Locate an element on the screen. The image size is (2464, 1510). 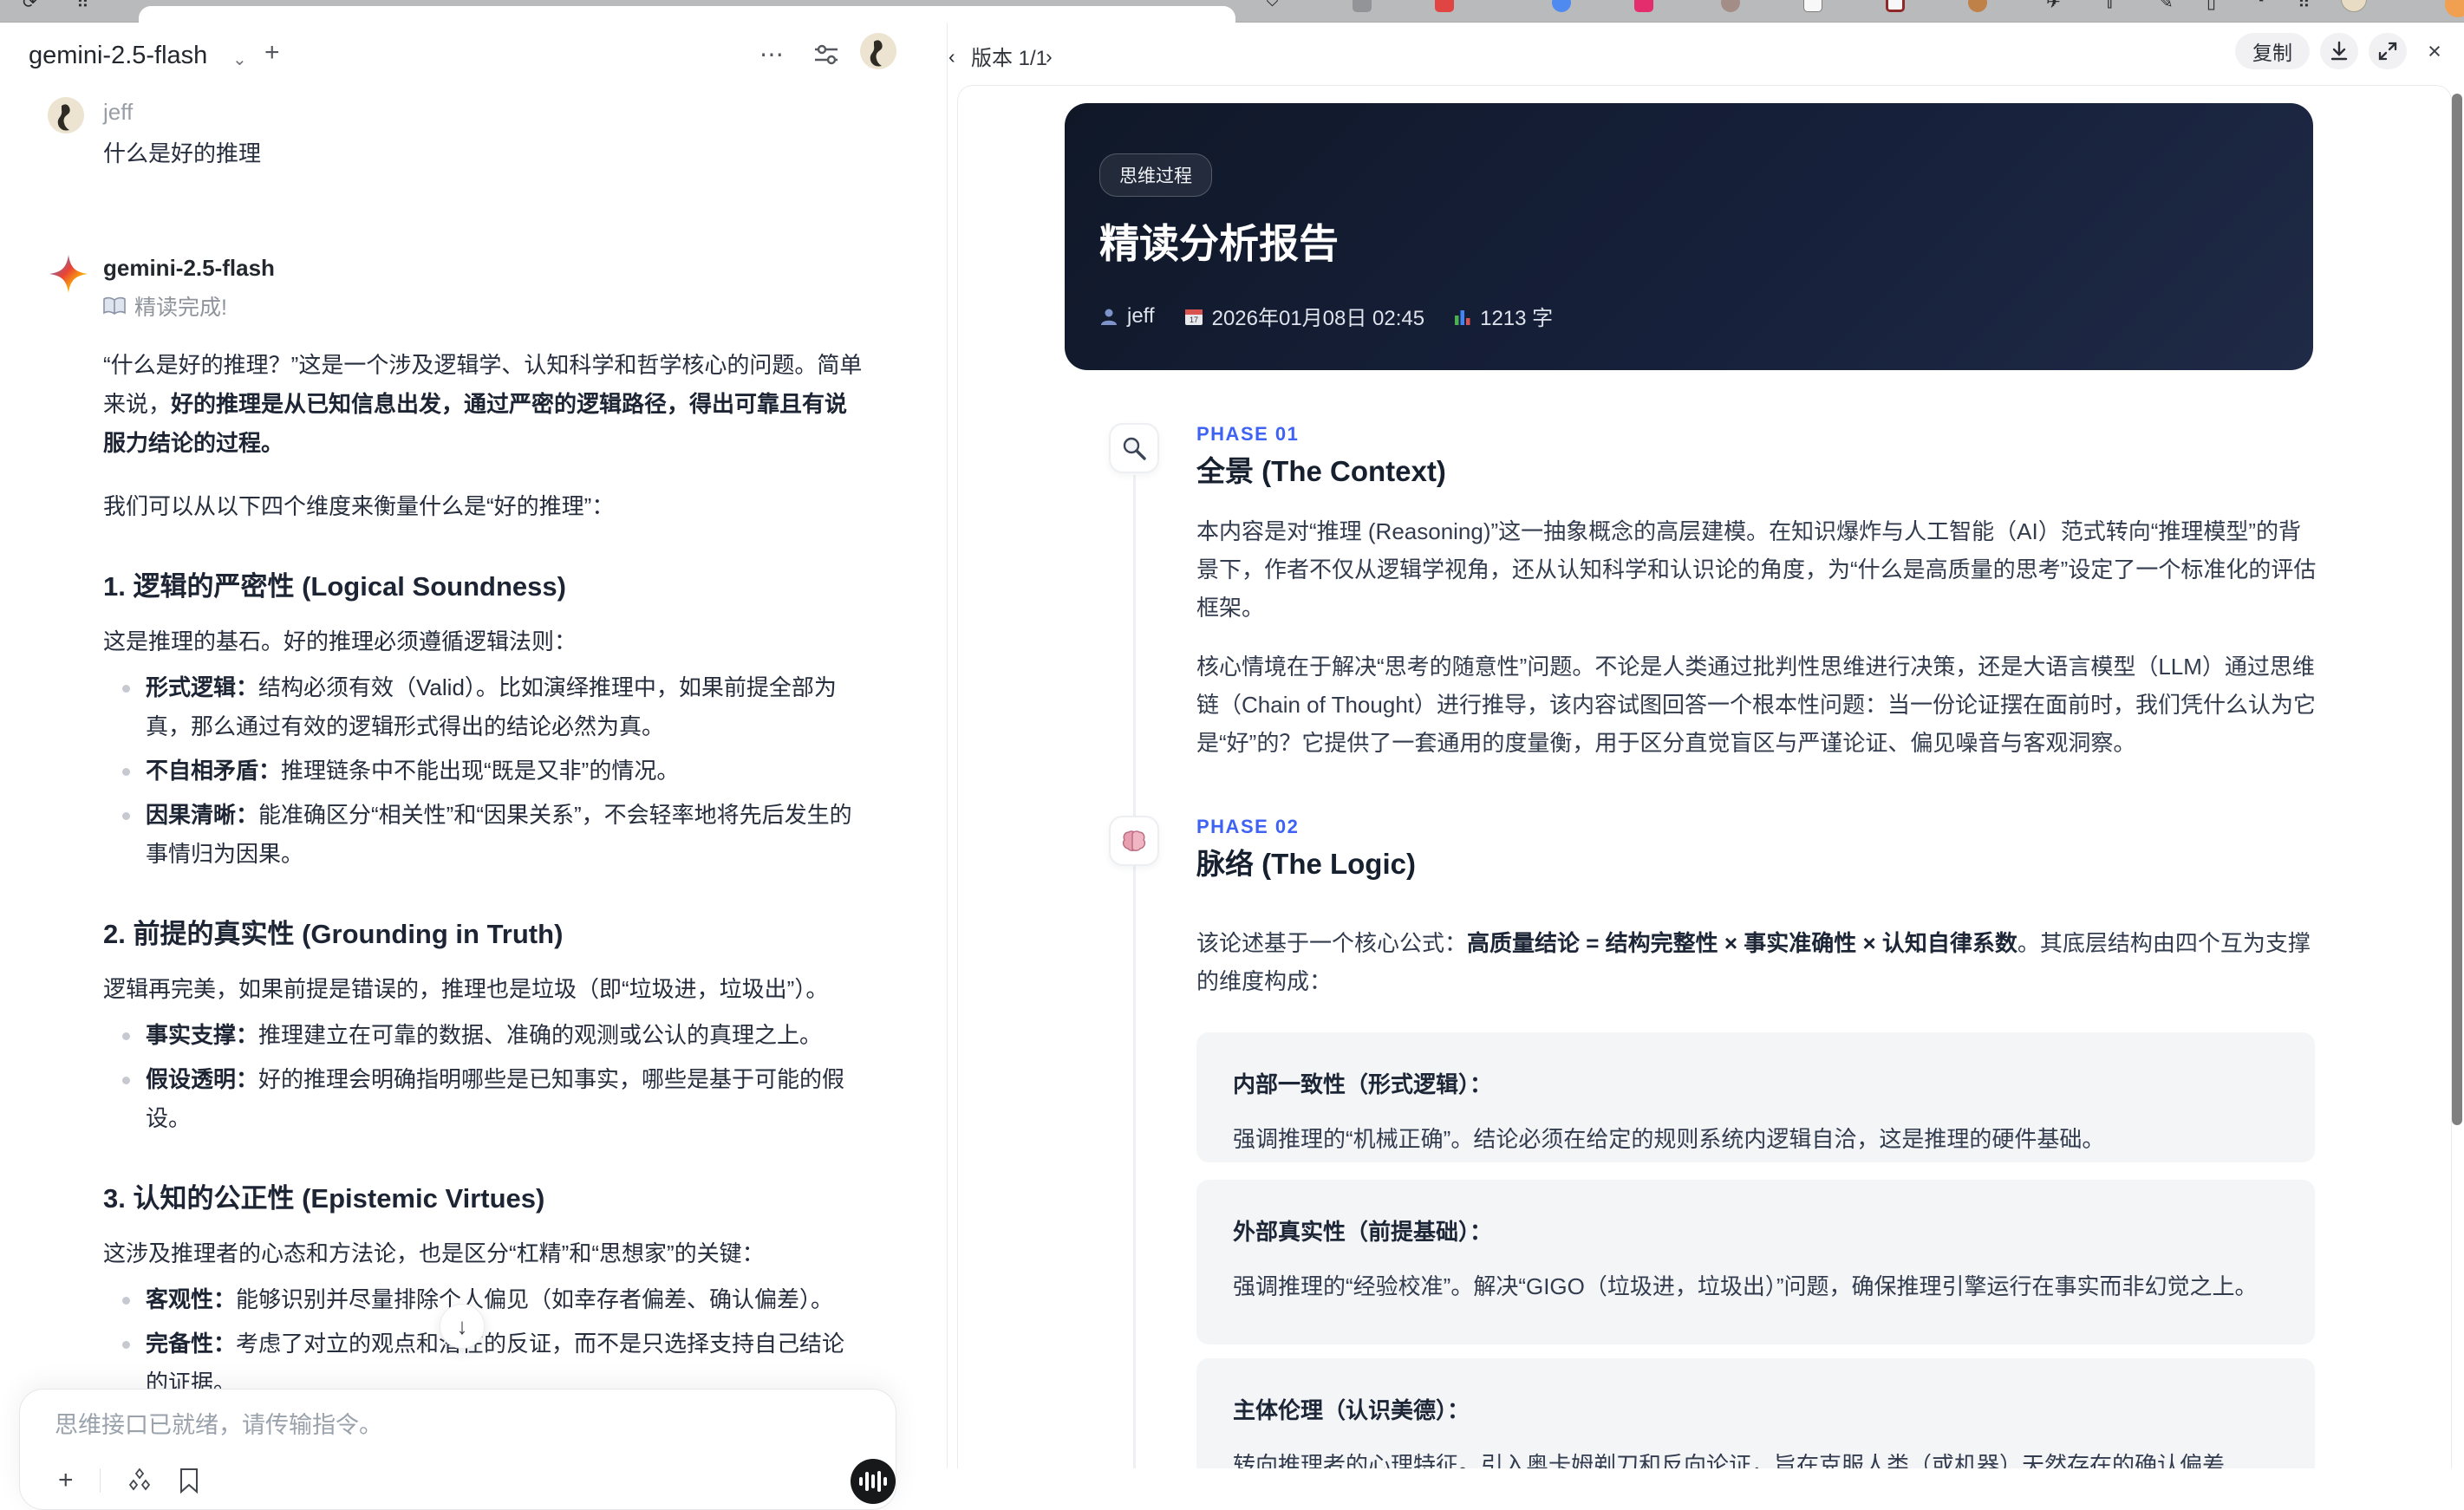
word-count-meta: 1213 字 is located at coordinates (1503, 316).